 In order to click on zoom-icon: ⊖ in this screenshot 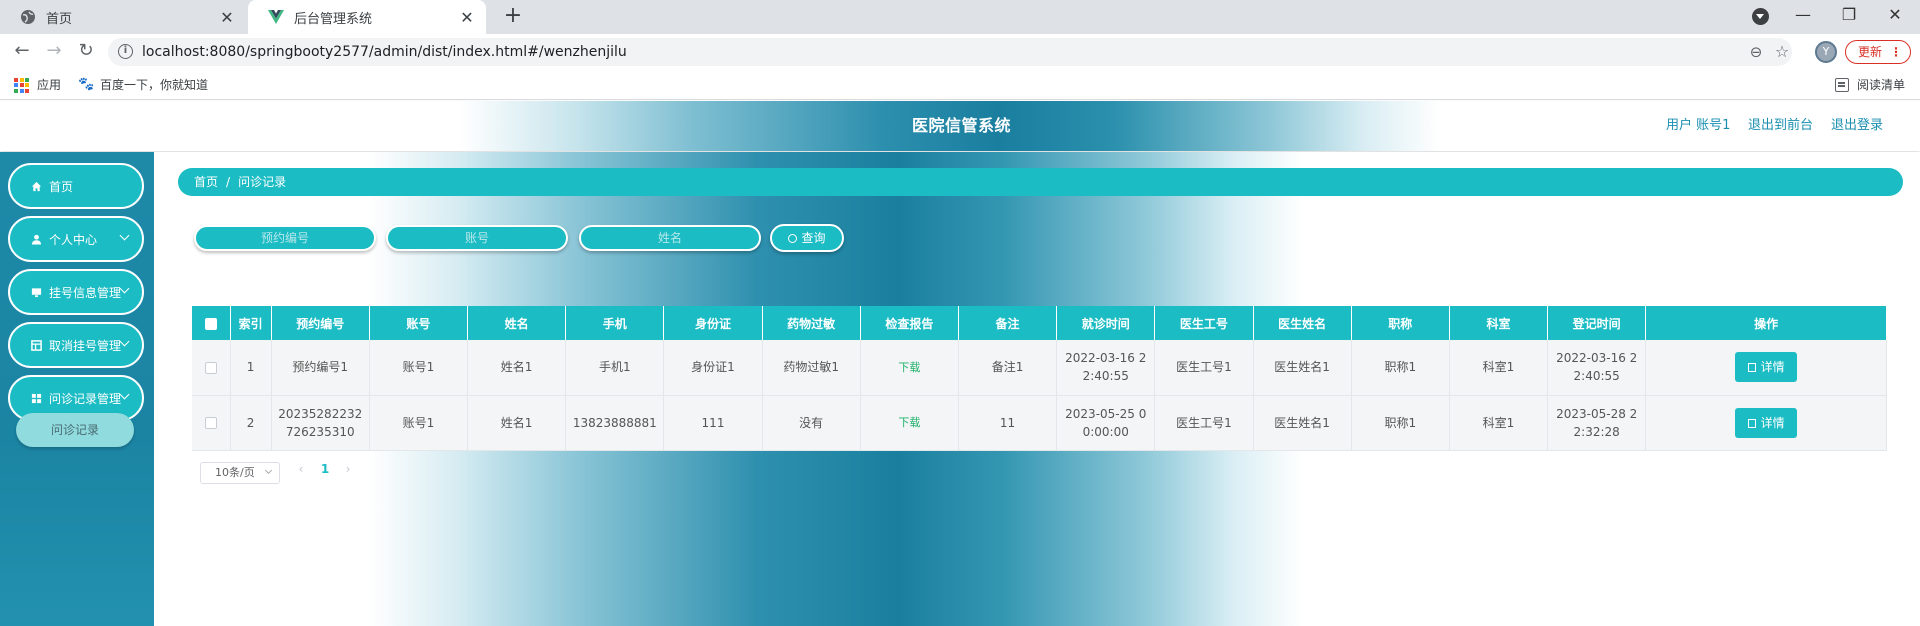, I will do `click(1756, 52)`.